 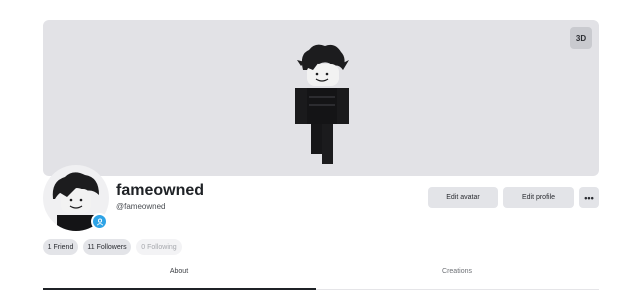 I want to click on status-badge, so click(x=99, y=221).